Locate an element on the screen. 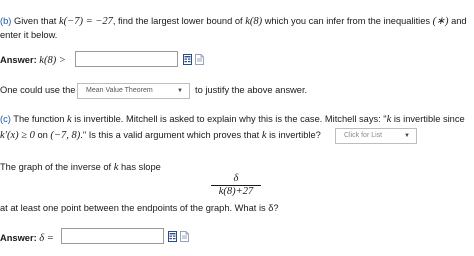 The height and width of the screenshot is (256, 474). part-c-label: (c) is located at coordinates (5, 119).